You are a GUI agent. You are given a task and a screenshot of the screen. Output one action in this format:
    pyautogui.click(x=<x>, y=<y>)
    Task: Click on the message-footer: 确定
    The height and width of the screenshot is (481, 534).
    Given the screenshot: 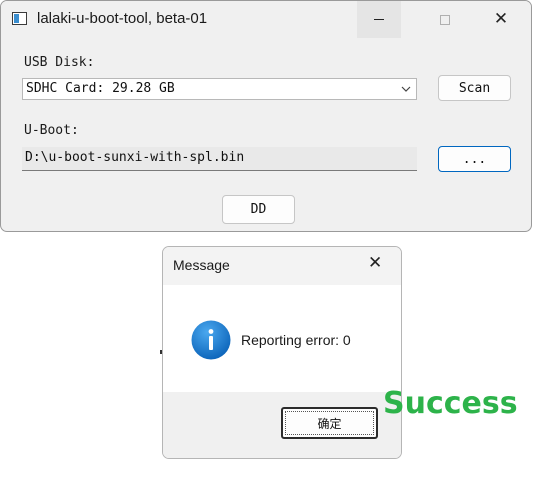 What is the action you would take?
    pyautogui.click(x=282, y=425)
    